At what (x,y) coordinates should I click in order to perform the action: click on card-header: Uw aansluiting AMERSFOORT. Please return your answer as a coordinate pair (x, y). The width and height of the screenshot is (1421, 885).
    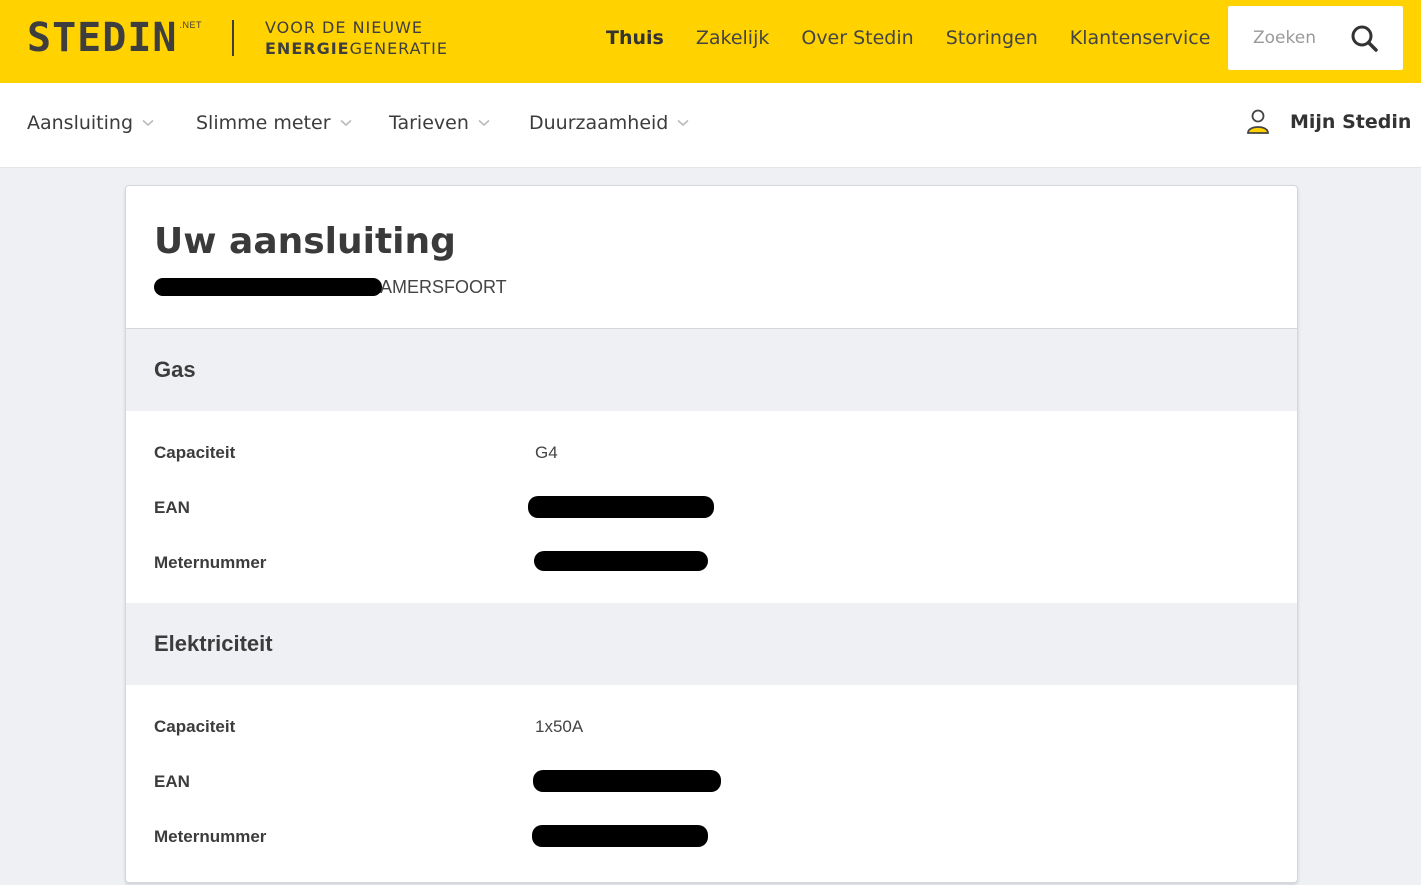
    Looking at the image, I should click on (711, 257).